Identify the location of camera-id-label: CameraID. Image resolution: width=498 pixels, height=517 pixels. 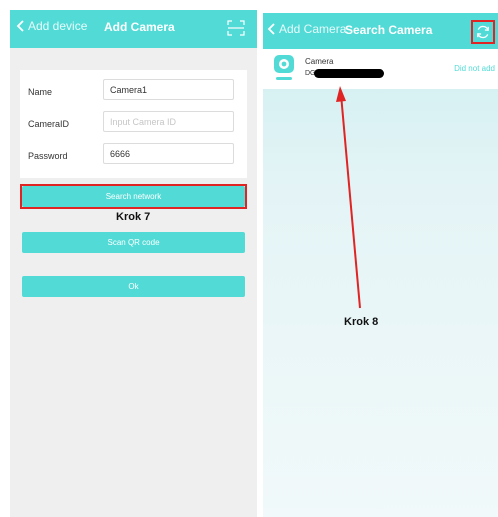
(49, 124).